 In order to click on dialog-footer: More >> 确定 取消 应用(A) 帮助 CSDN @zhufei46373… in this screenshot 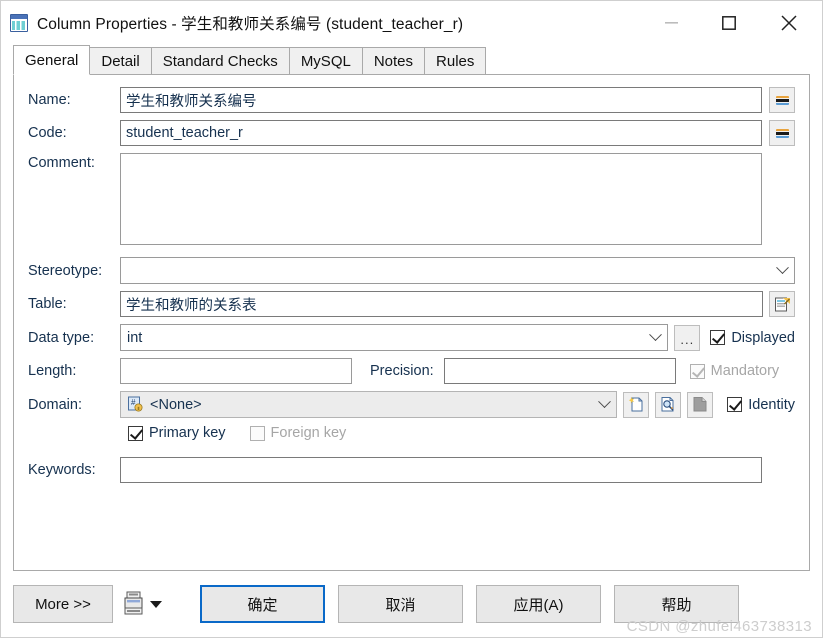, I will do `click(411, 604)`.